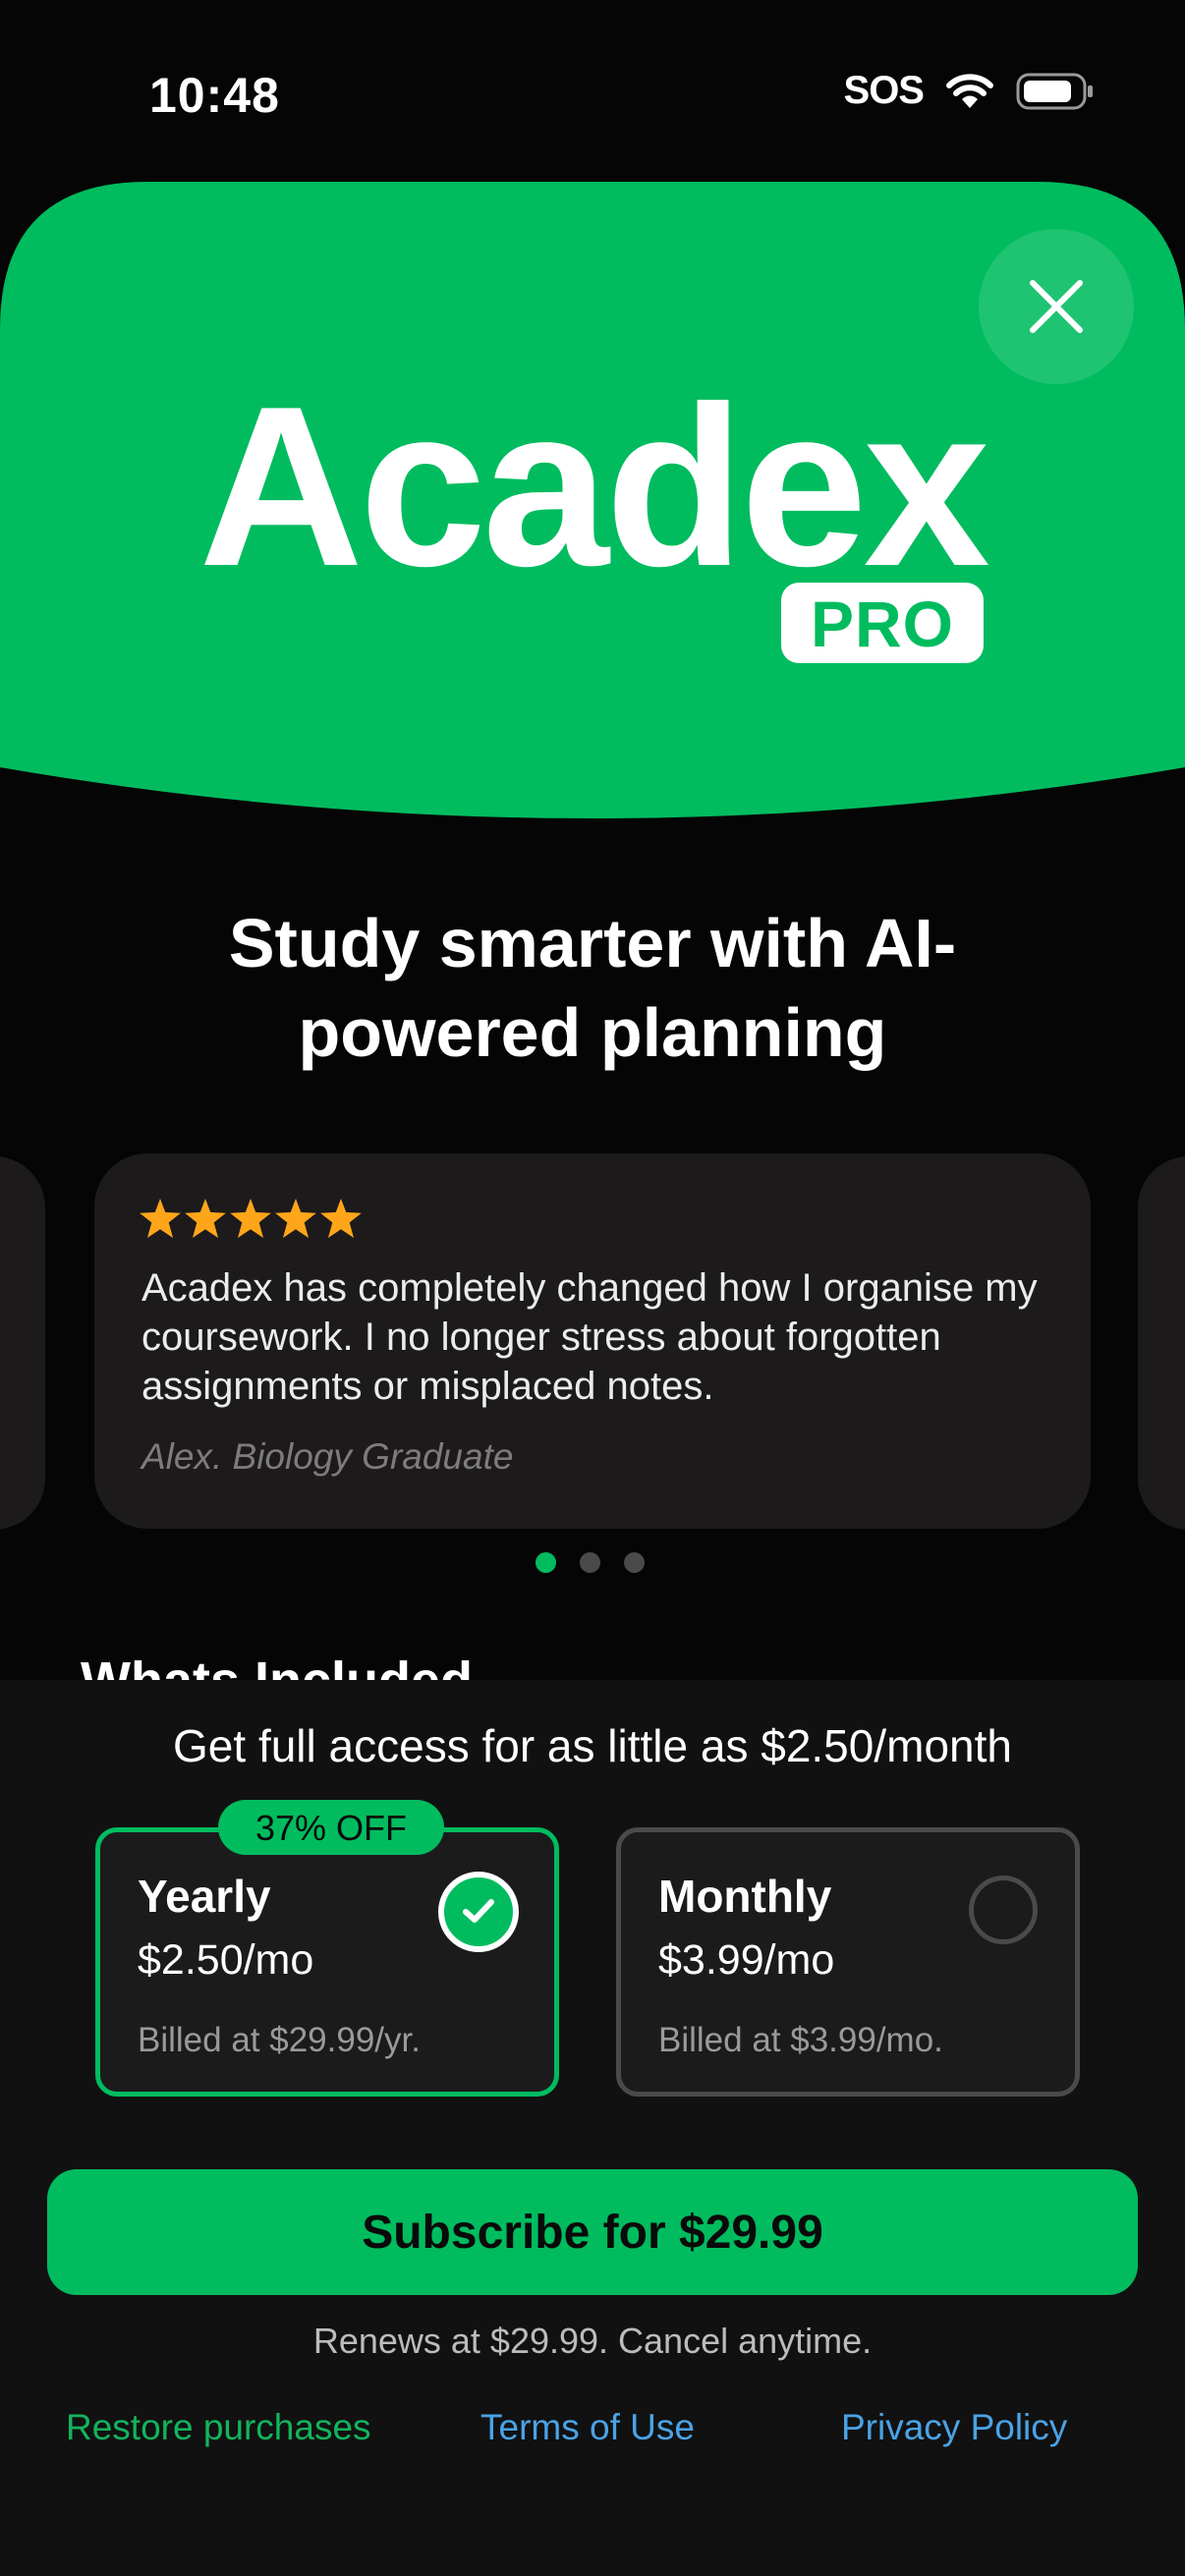 The image size is (1185, 2576). Describe the element at coordinates (594, 487) in the screenshot. I see `app-logo-text: Acadex` at that location.